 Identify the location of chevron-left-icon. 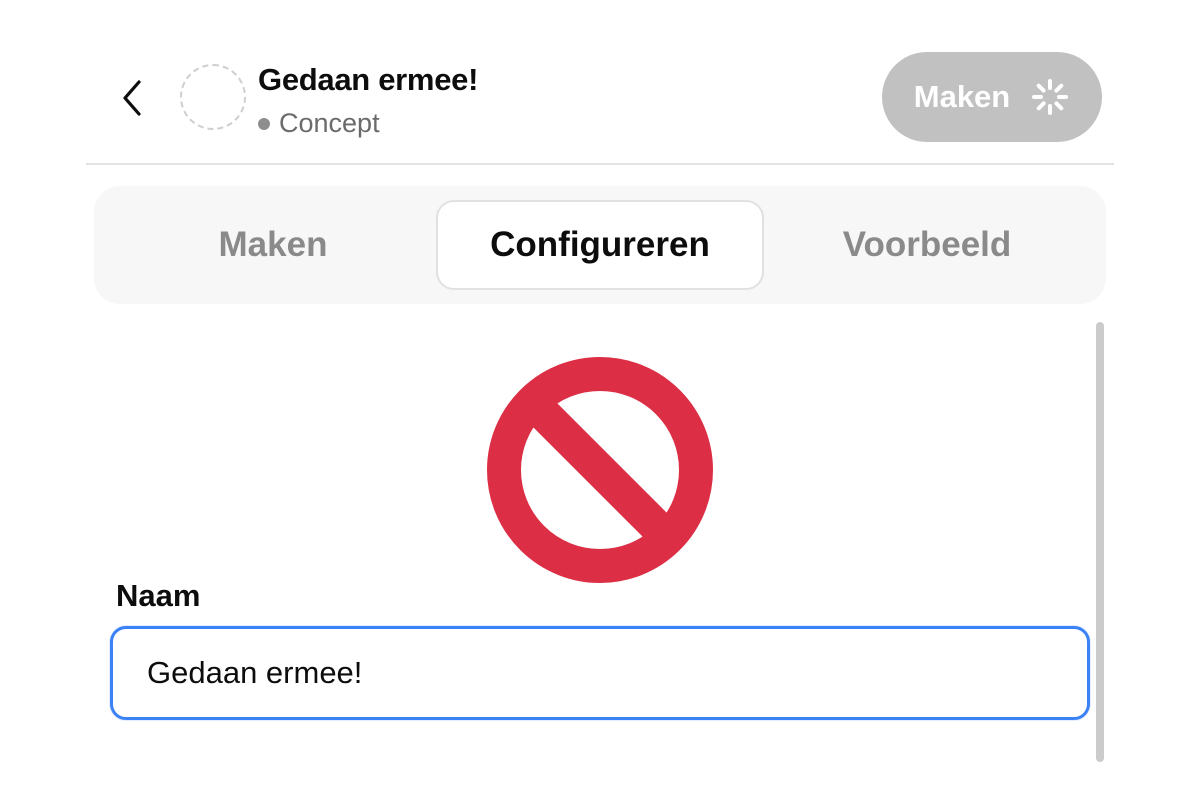
(132, 98).